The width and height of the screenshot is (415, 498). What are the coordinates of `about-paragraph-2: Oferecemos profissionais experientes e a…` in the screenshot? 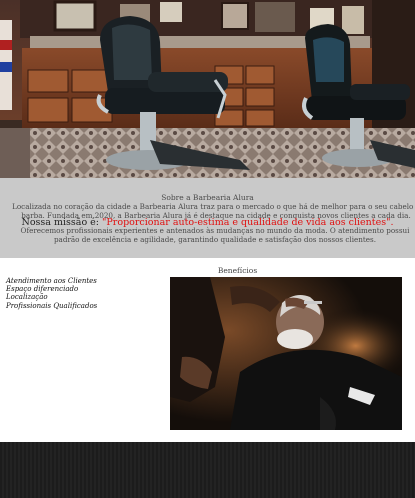 It's located at (215, 235).